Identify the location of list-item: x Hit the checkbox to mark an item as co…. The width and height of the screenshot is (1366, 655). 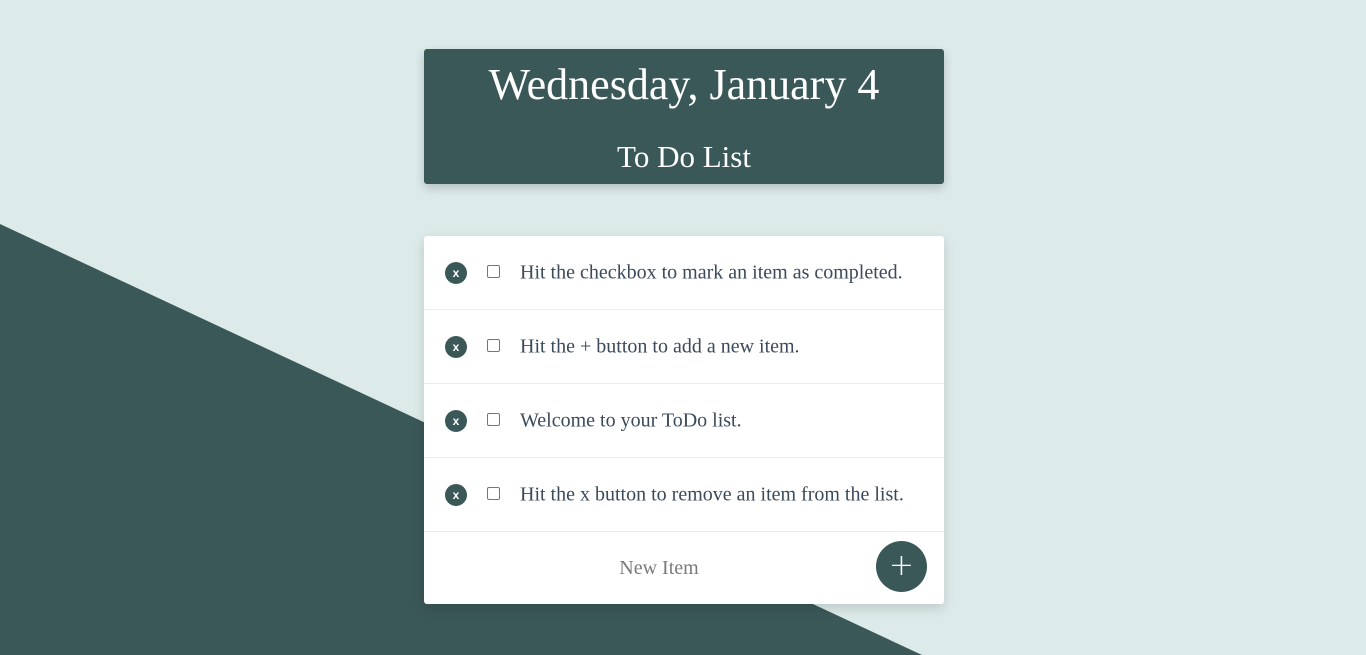
(684, 273).